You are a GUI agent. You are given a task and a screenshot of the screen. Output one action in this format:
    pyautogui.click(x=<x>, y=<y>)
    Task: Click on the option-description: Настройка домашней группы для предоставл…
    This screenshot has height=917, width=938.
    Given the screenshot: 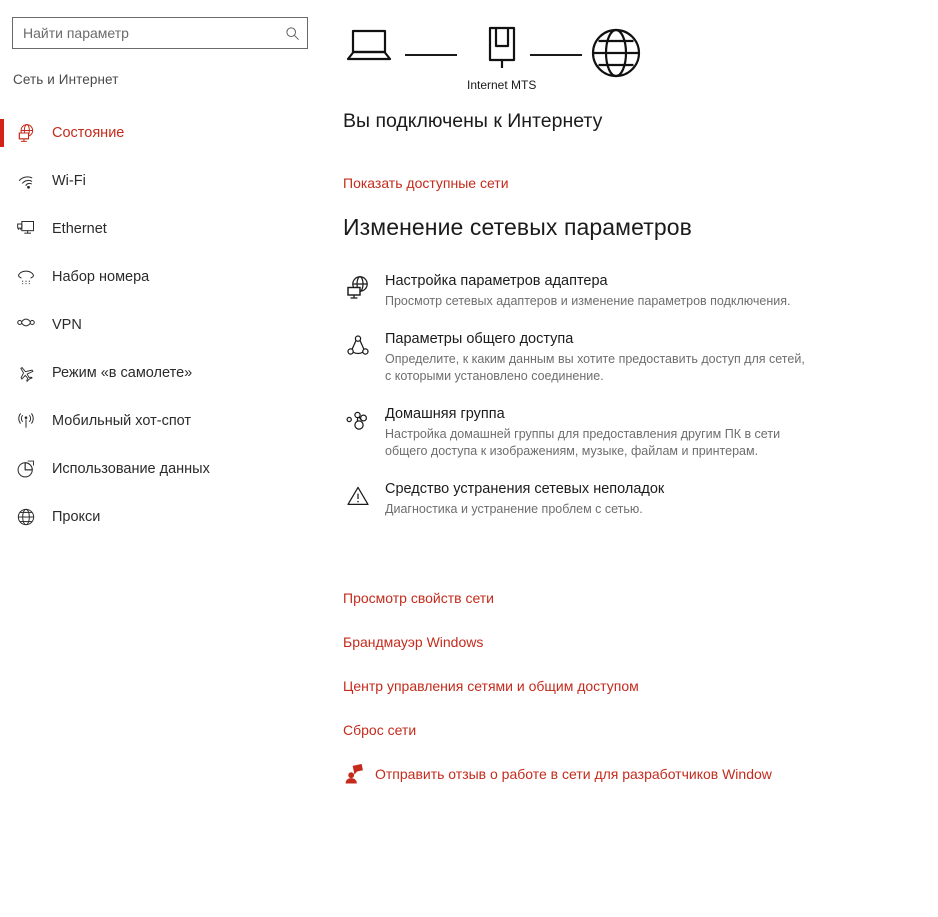 What is the action you would take?
    pyautogui.click(x=583, y=442)
    